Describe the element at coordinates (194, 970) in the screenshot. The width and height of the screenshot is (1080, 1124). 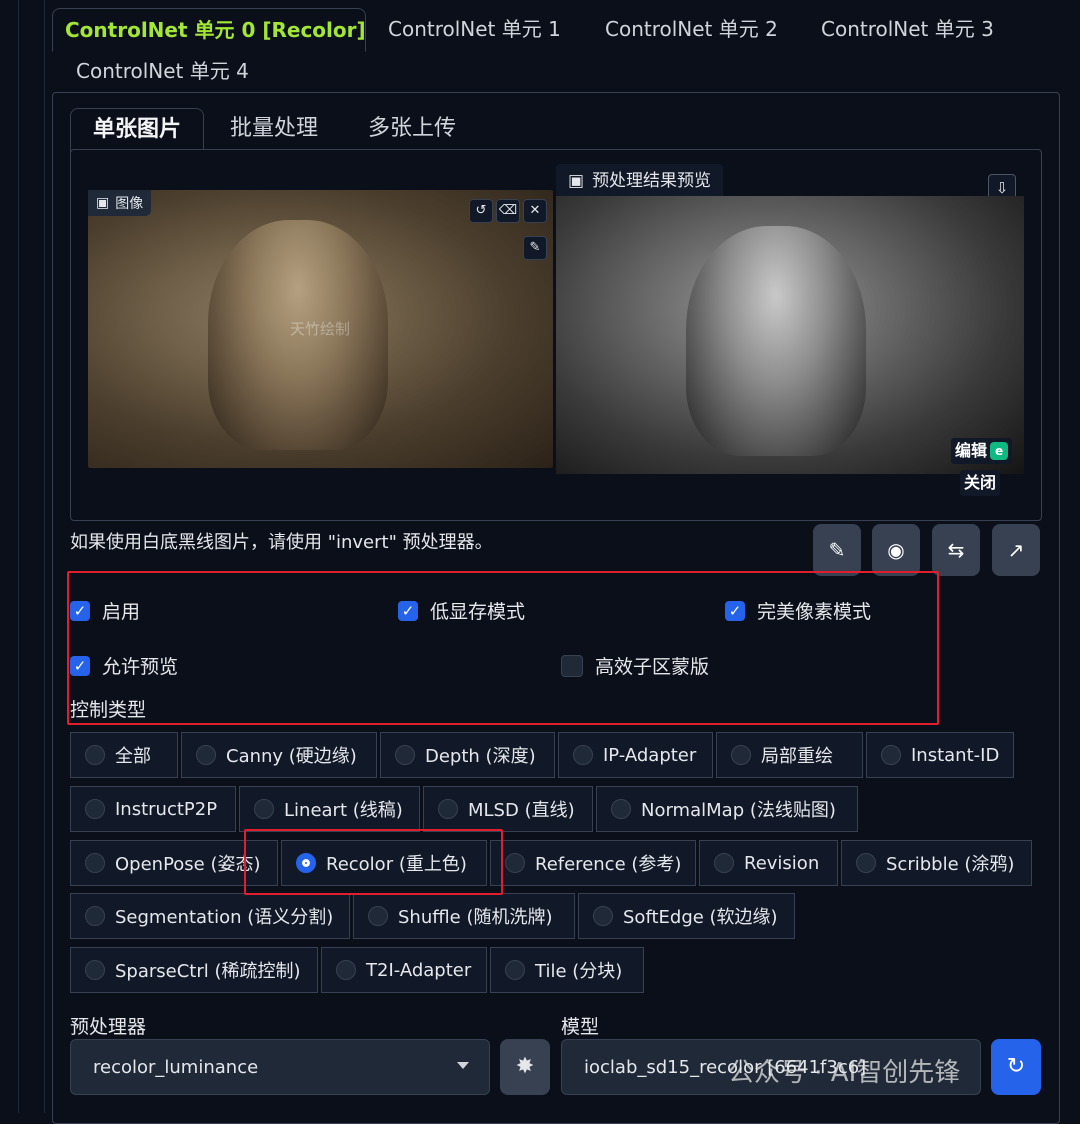
I see `control-type-sparsectrl: SparseCtrl (稀疏控制)` at that location.